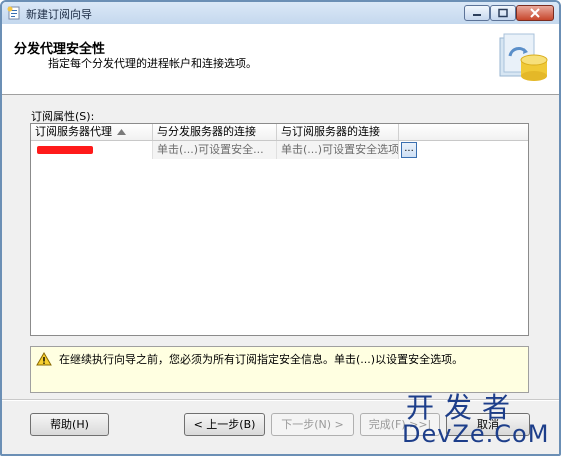 This screenshot has width=561, height=456. I want to click on close-icon, so click(535, 13).